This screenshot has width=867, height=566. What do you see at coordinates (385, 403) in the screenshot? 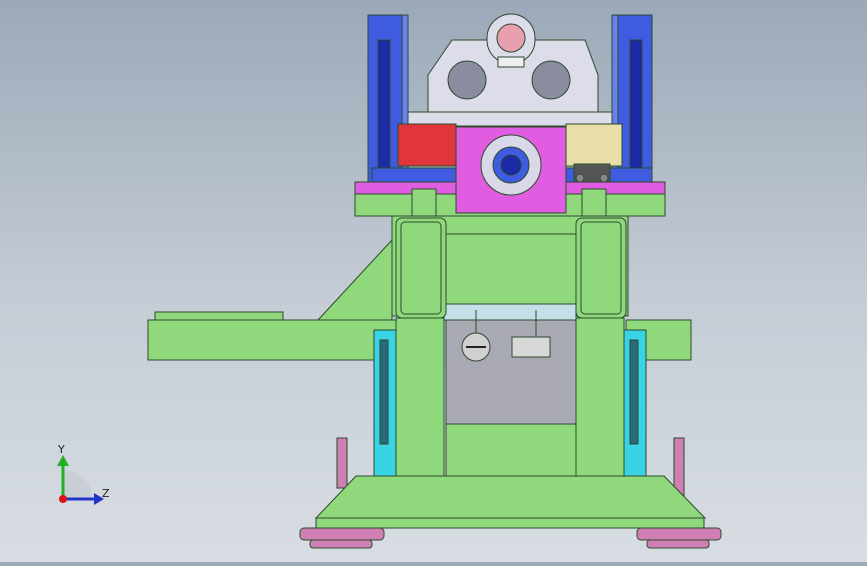
I see `left-rail` at bounding box center [385, 403].